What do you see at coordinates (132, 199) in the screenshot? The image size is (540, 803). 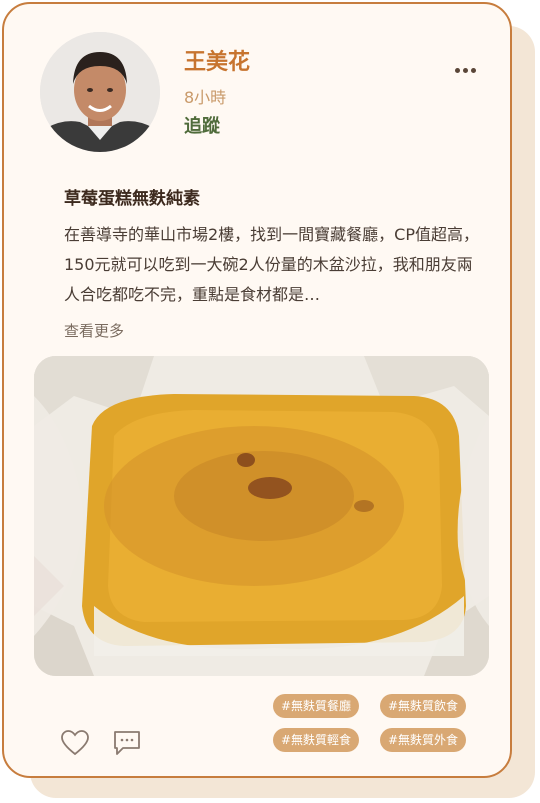 I see `post-title: 草莓蛋糕無麩純素` at bounding box center [132, 199].